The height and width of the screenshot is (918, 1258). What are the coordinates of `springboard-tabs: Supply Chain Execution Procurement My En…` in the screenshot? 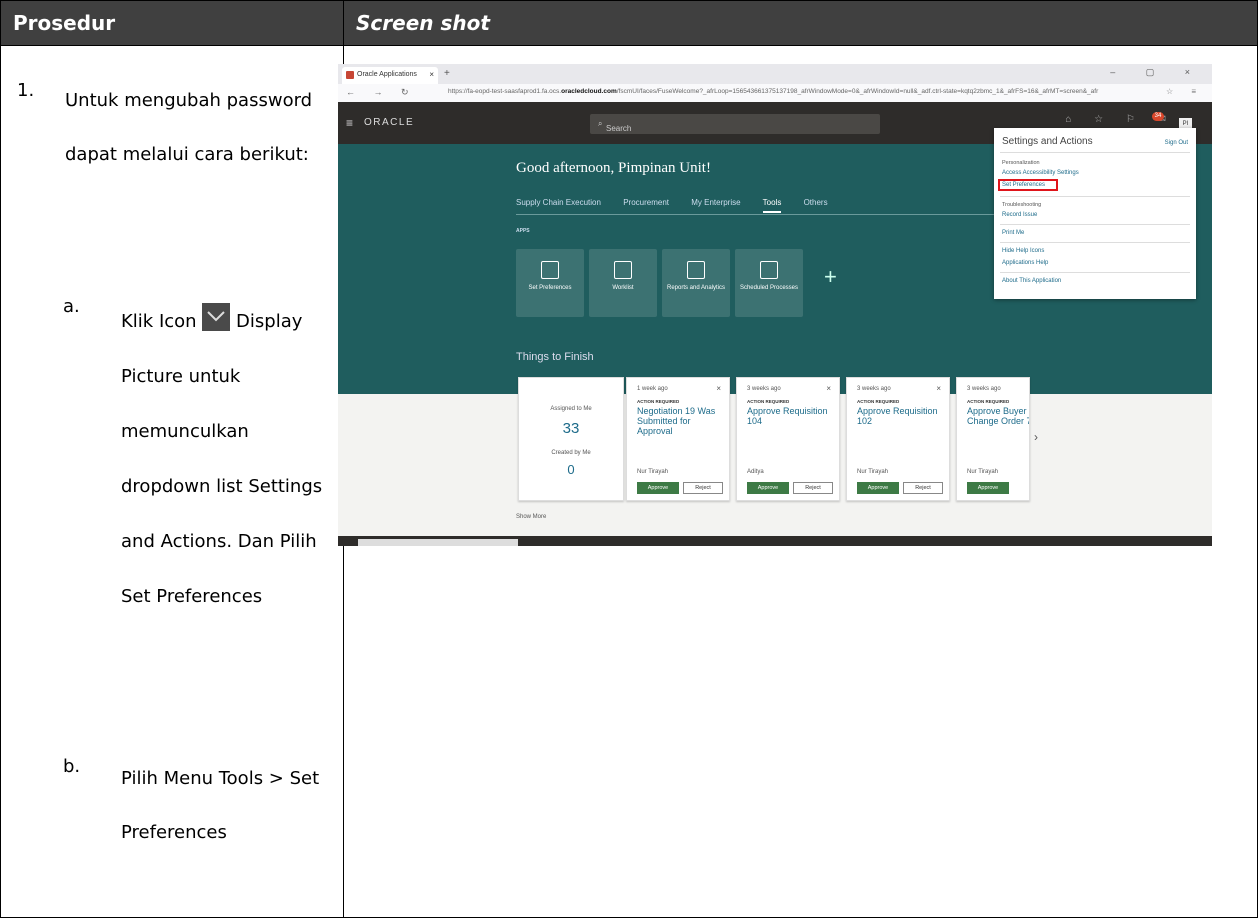 It's located at (682, 205).